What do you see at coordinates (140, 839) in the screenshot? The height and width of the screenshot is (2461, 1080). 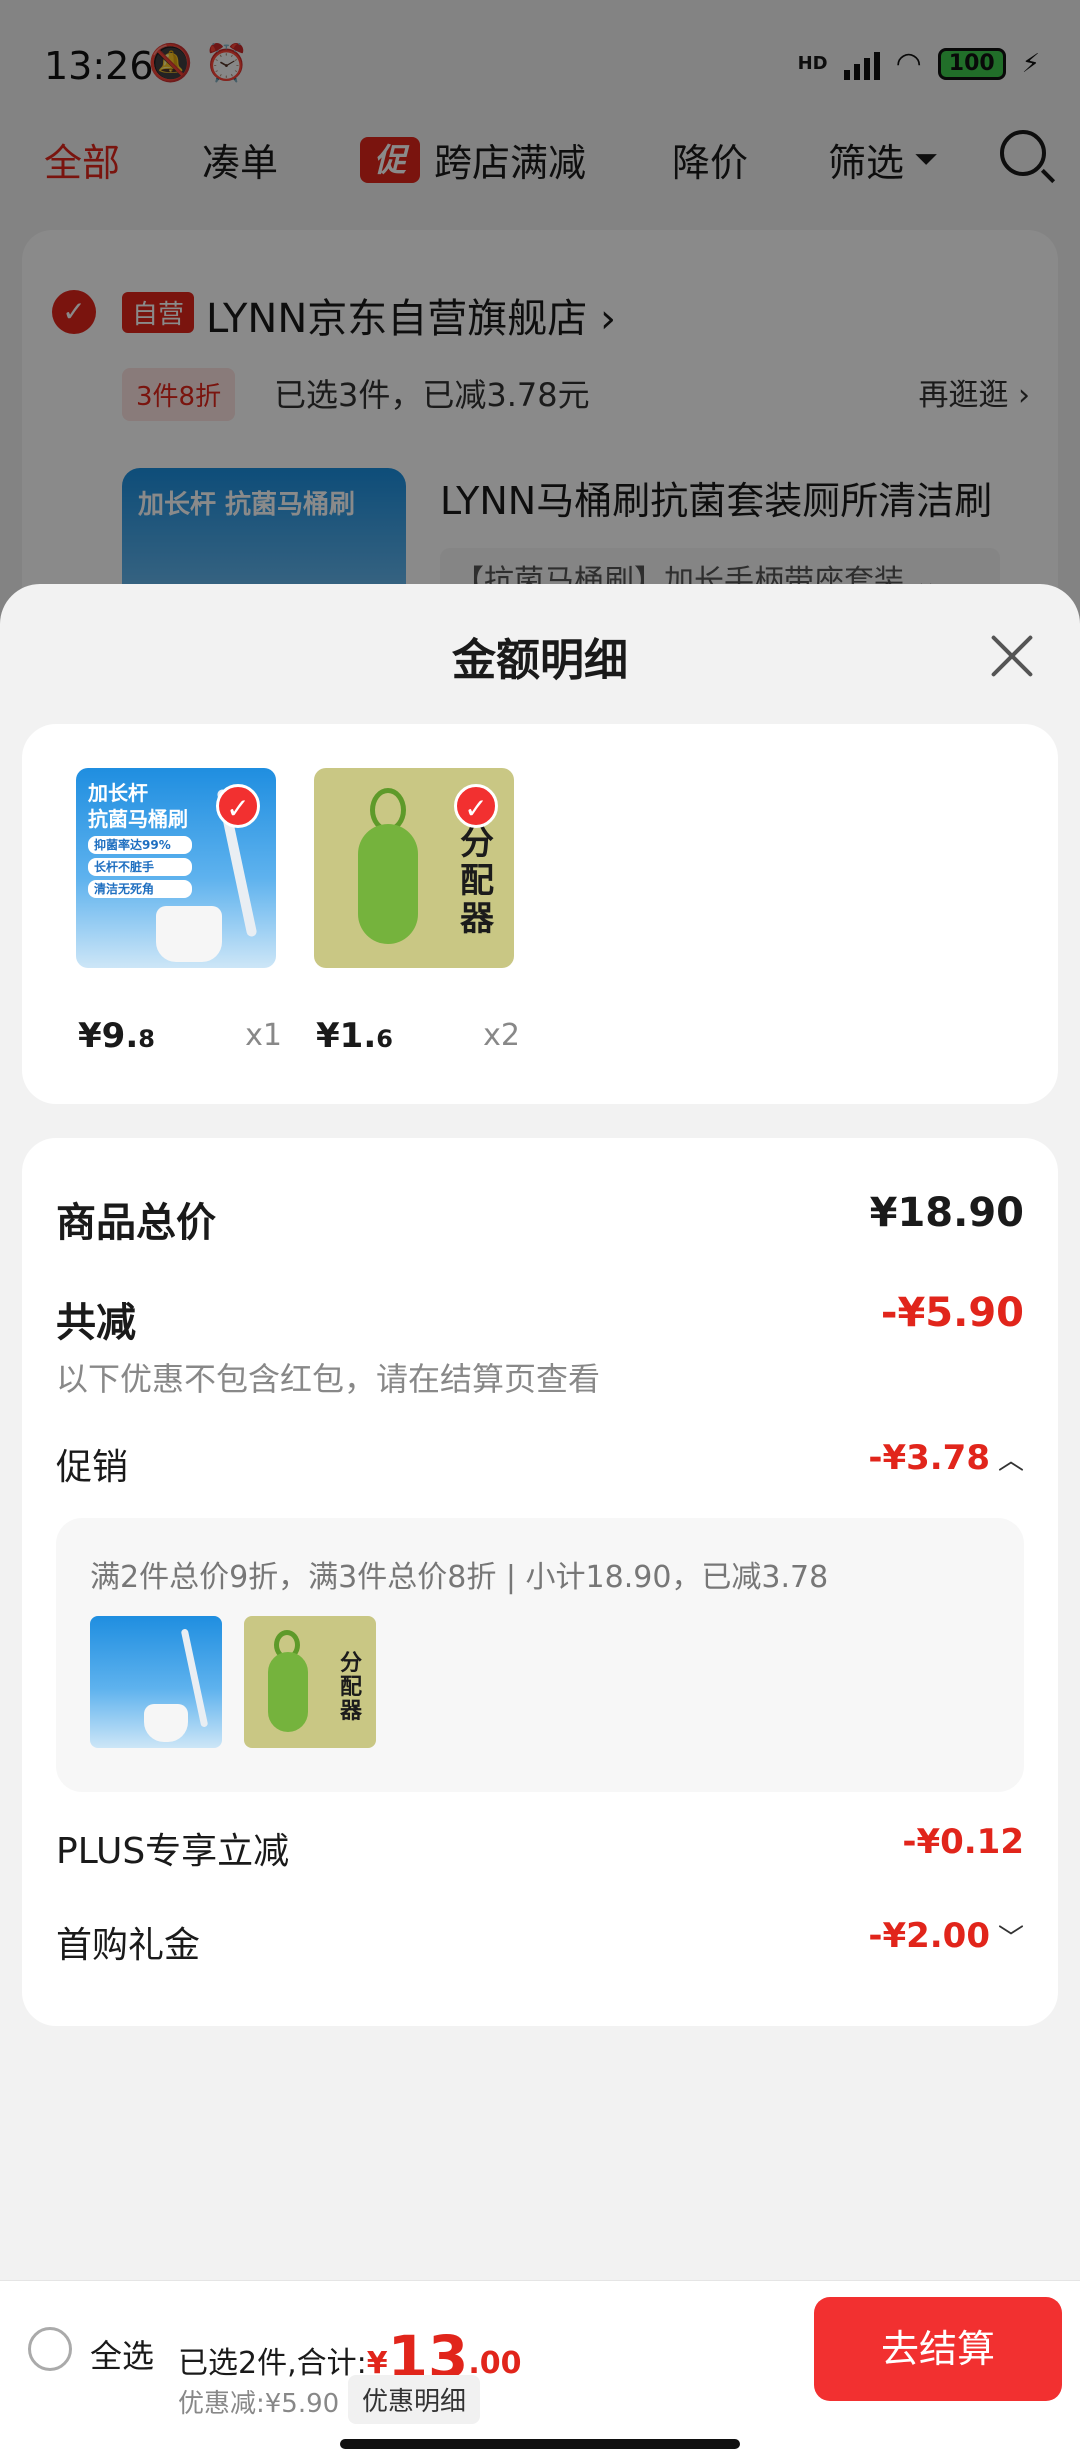 I see `brush-image-text: 加长杆 抗菌马桶刷 抑菌率达99% 长杆不脏手 清洁无死角` at bounding box center [140, 839].